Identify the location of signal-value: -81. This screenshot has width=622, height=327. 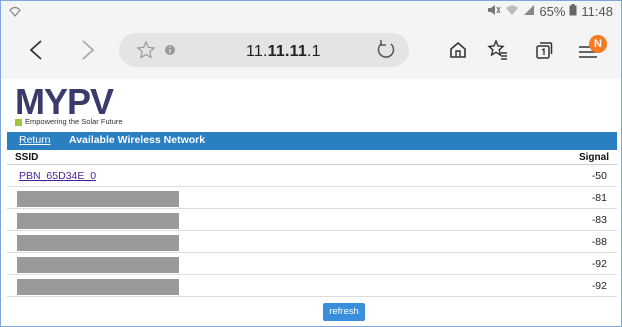
(599, 198).